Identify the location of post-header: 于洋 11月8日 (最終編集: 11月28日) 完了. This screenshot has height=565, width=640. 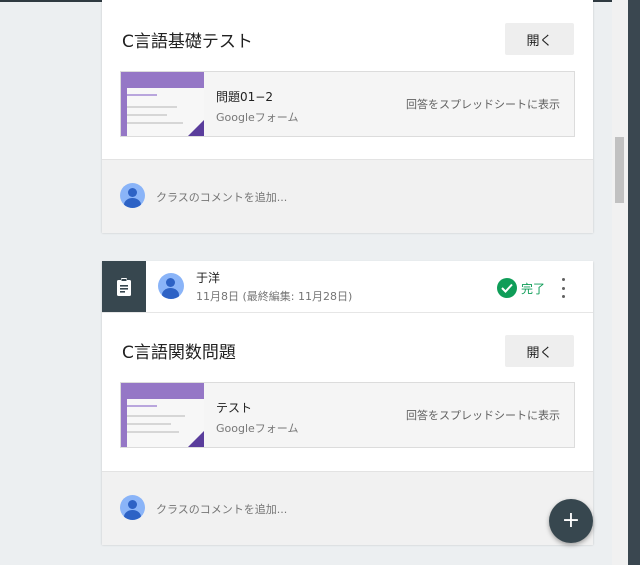
(347, 287).